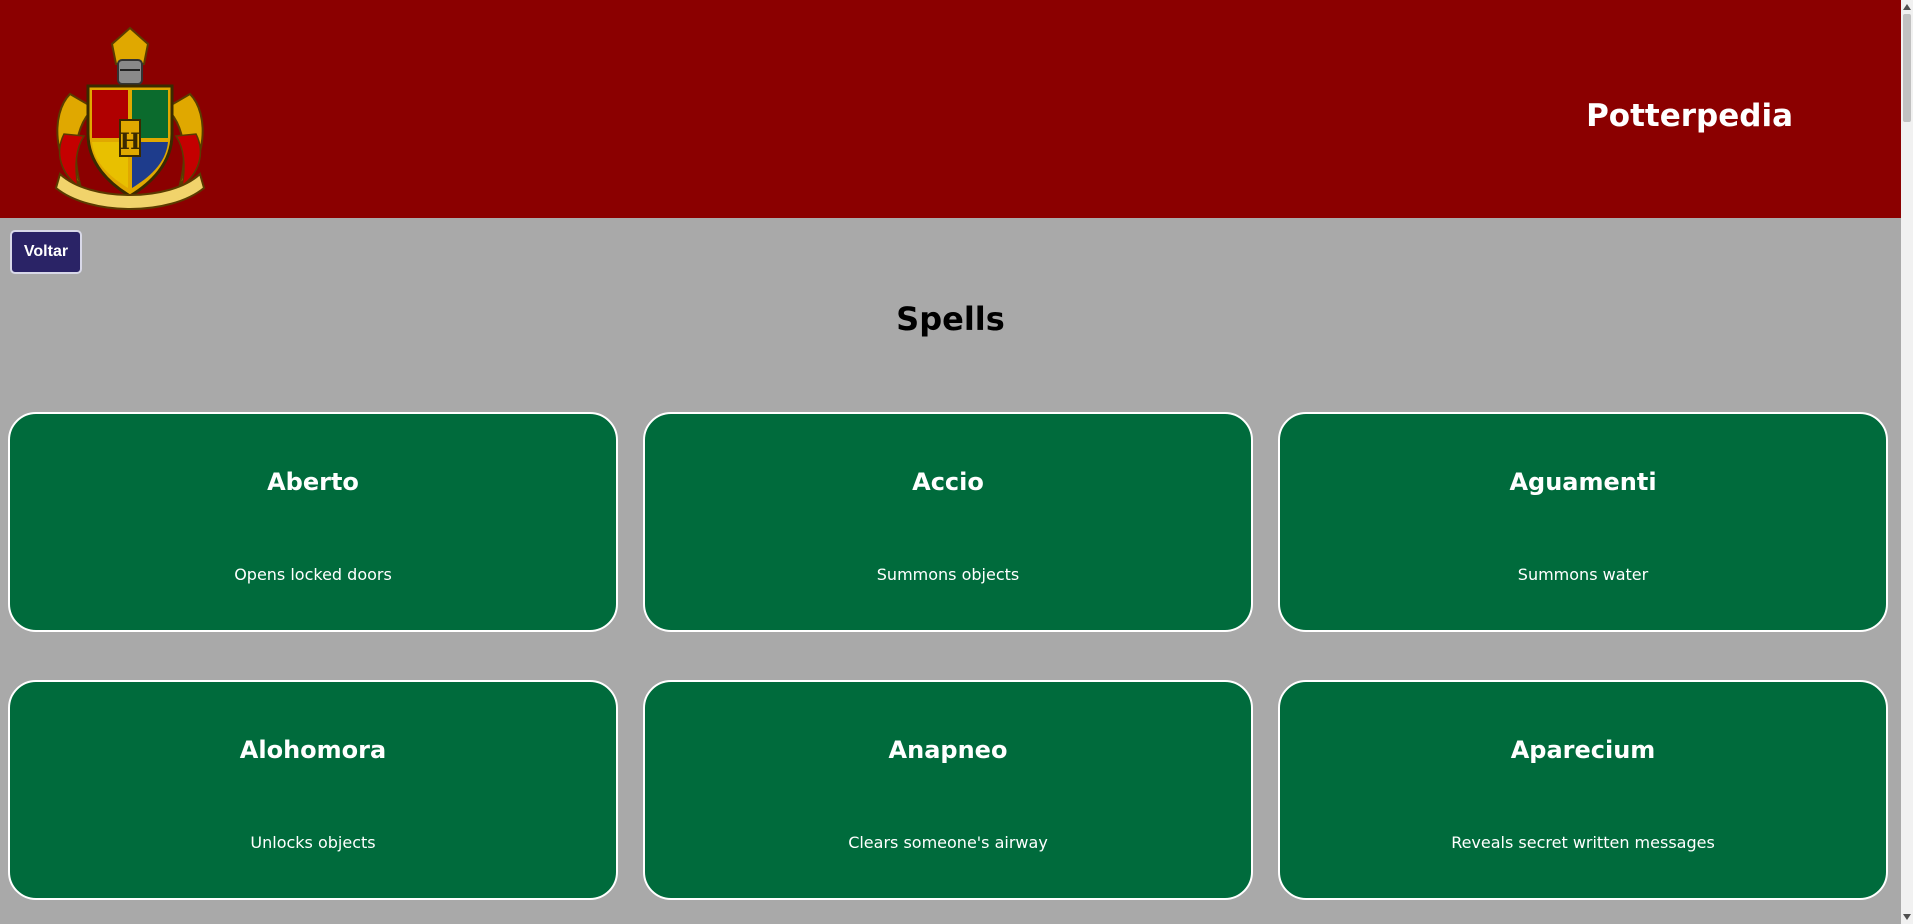 Image resolution: width=1913 pixels, height=924 pixels. I want to click on scrollbar-thumb, so click(1907, 68).